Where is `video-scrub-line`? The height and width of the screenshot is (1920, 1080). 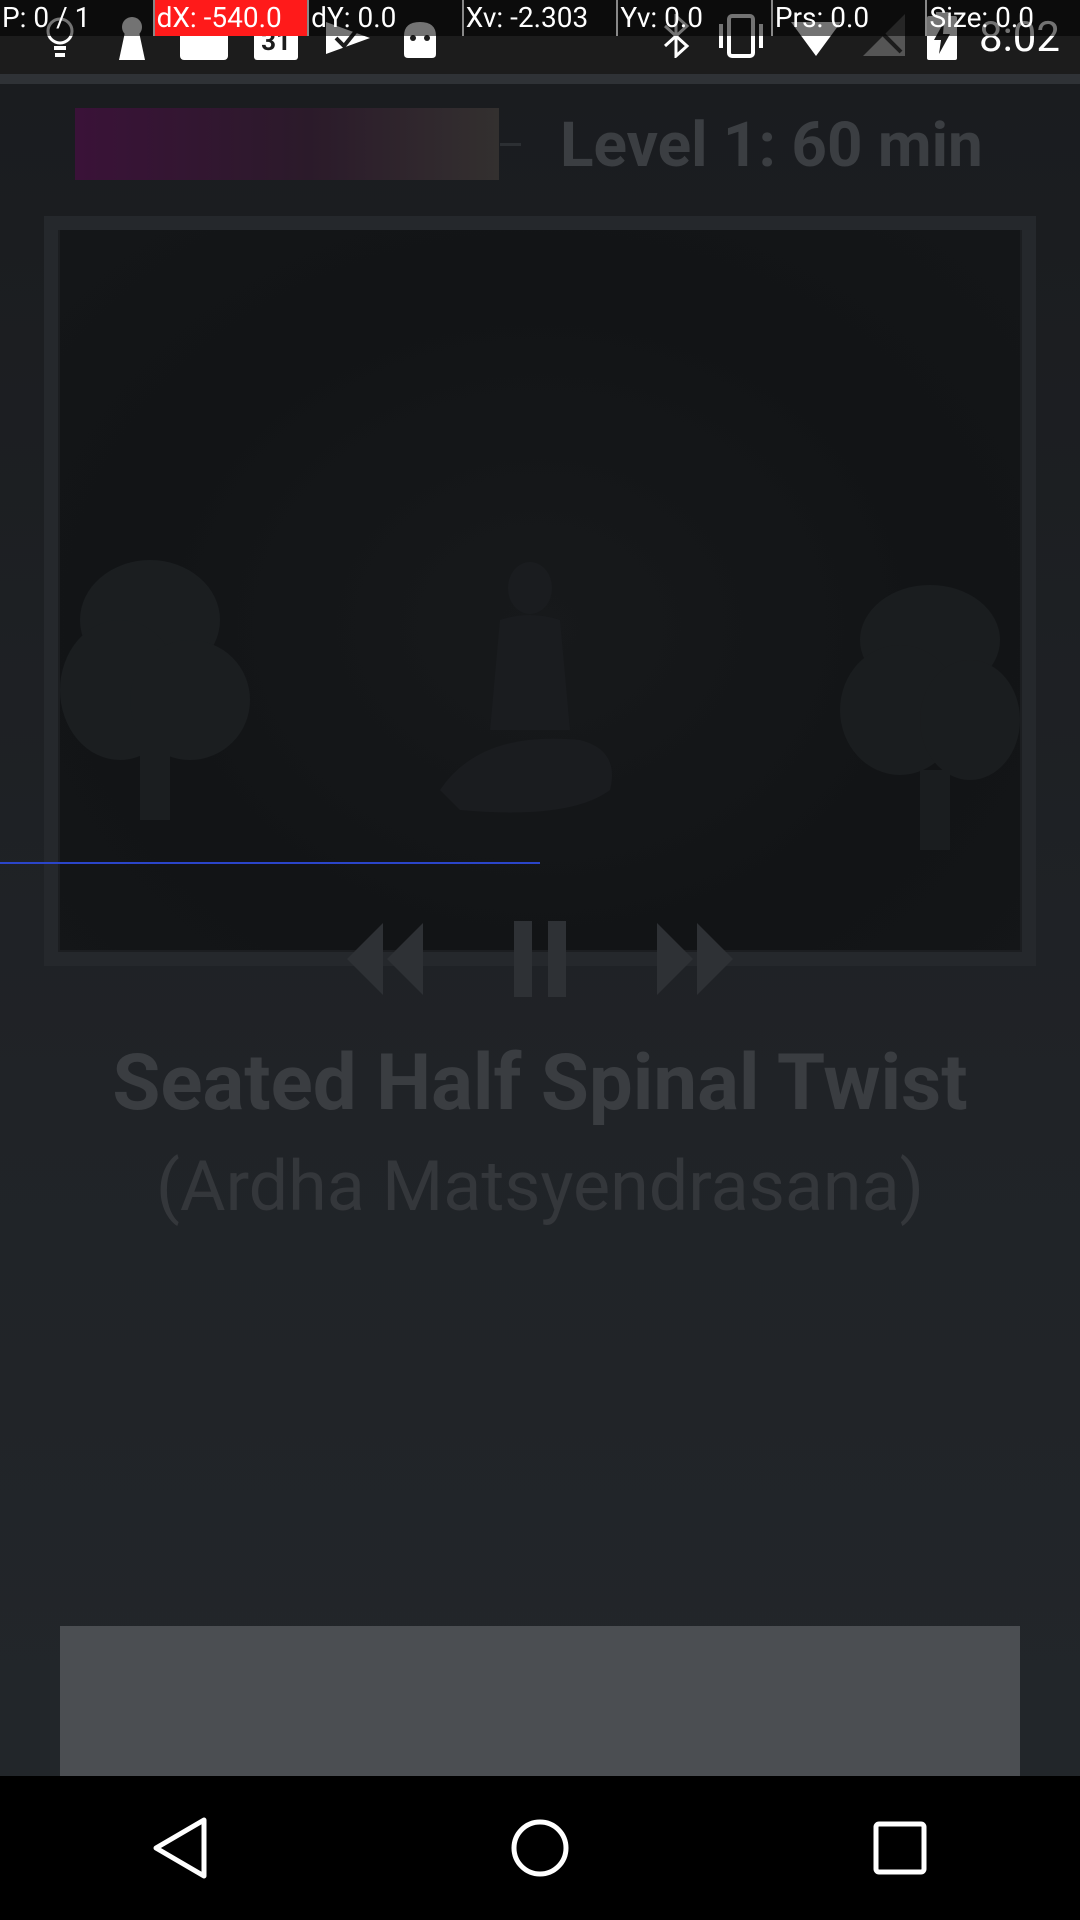 video-scrub-line is located at coordinates (270, 863).